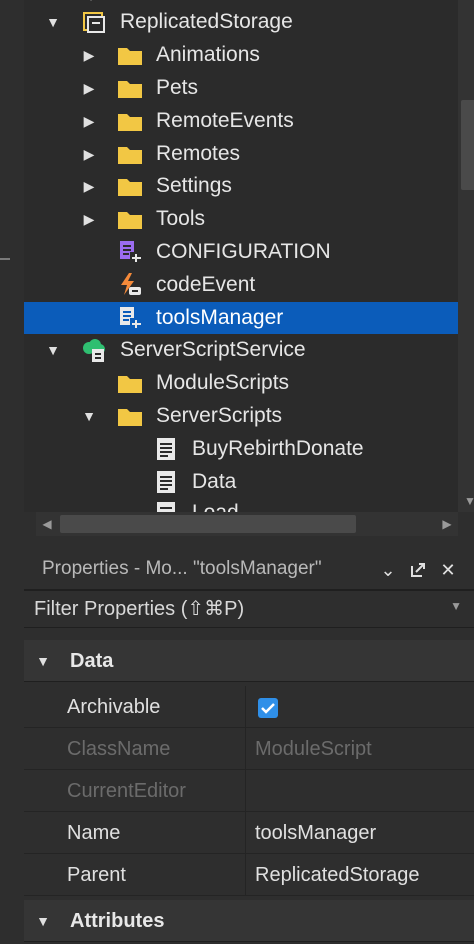 The height and width of the screenshot is (944, 474). Describe the element at coordinates (47, 524) in the screenshot. I see `scroll-left-icon: ◀` at that location.